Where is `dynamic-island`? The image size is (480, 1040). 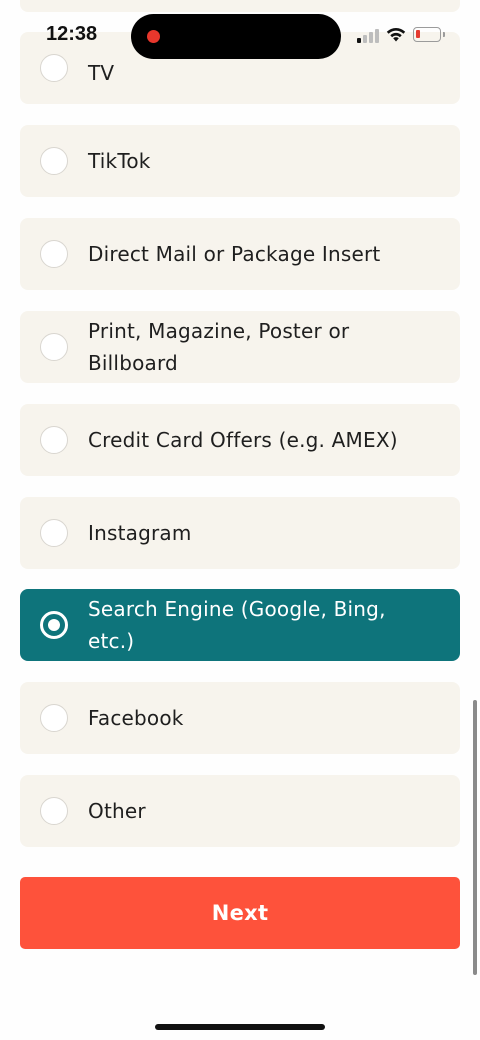
dynamic-island is located at coordinates (236, 36).